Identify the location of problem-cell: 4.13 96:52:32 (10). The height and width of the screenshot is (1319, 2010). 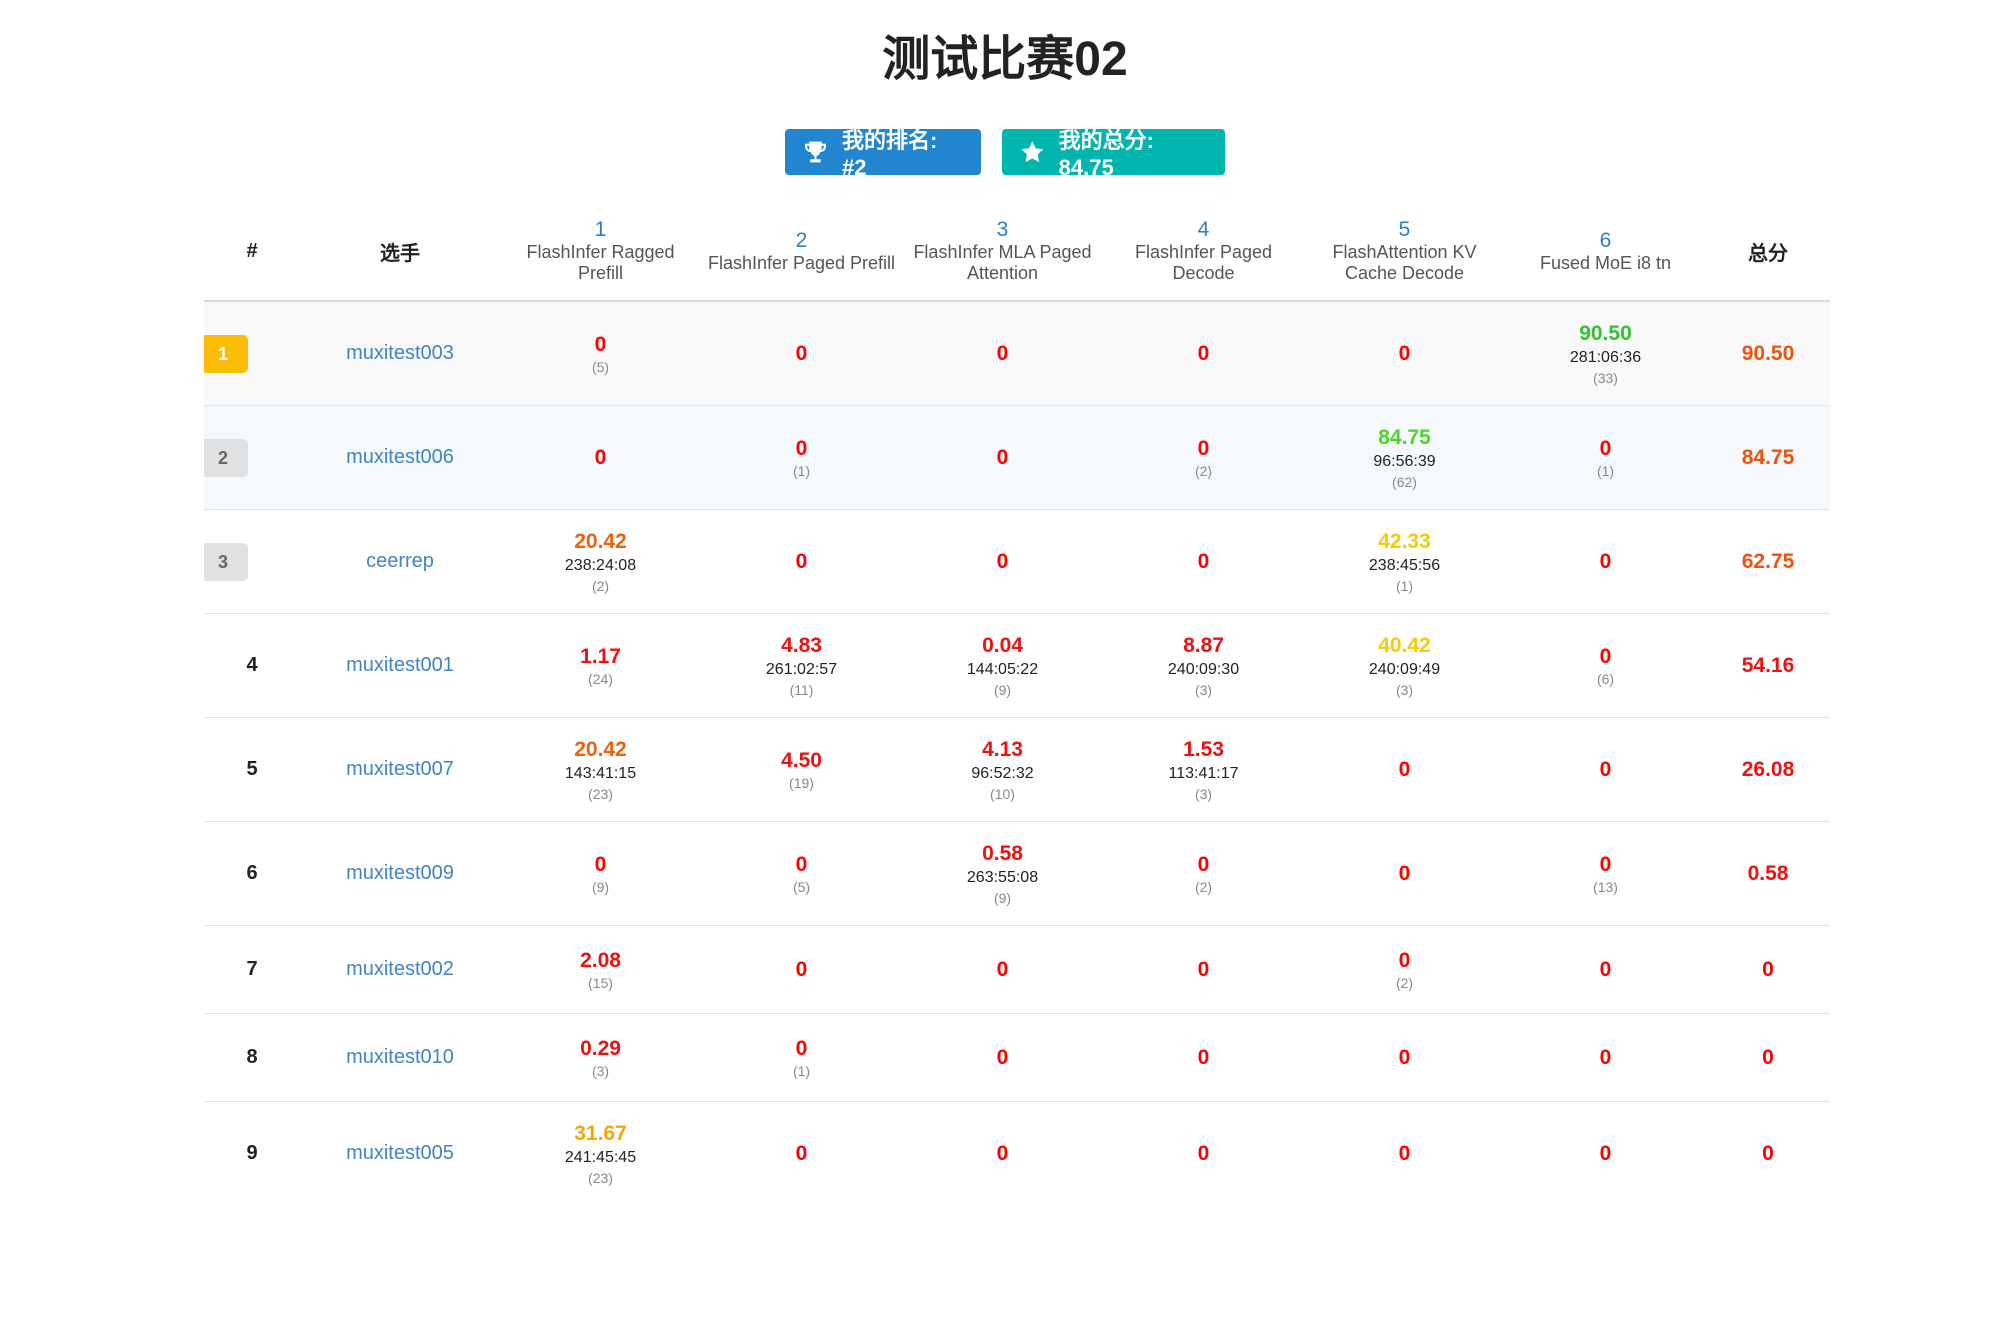
(1002, 769).